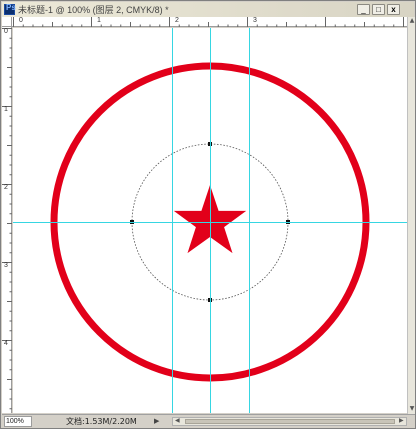 The width and height of the screenshot is (416, 429). I want to click on minimize-button: _, so click(363, 9).